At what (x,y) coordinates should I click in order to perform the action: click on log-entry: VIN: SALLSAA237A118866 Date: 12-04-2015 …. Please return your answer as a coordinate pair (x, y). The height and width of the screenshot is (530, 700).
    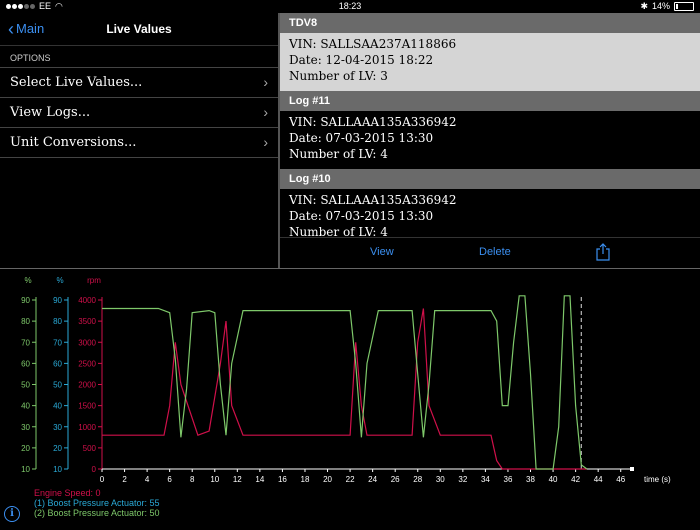
    Looking at the image, I should click on (490, 62).